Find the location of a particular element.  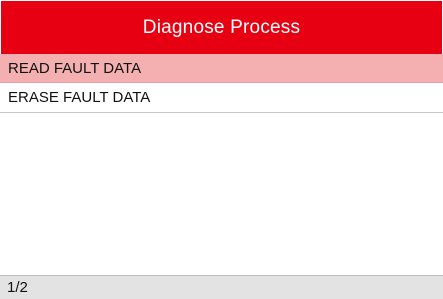

menu-item-label: ERASE FAULT DATA is located at coordinates (79, 97).